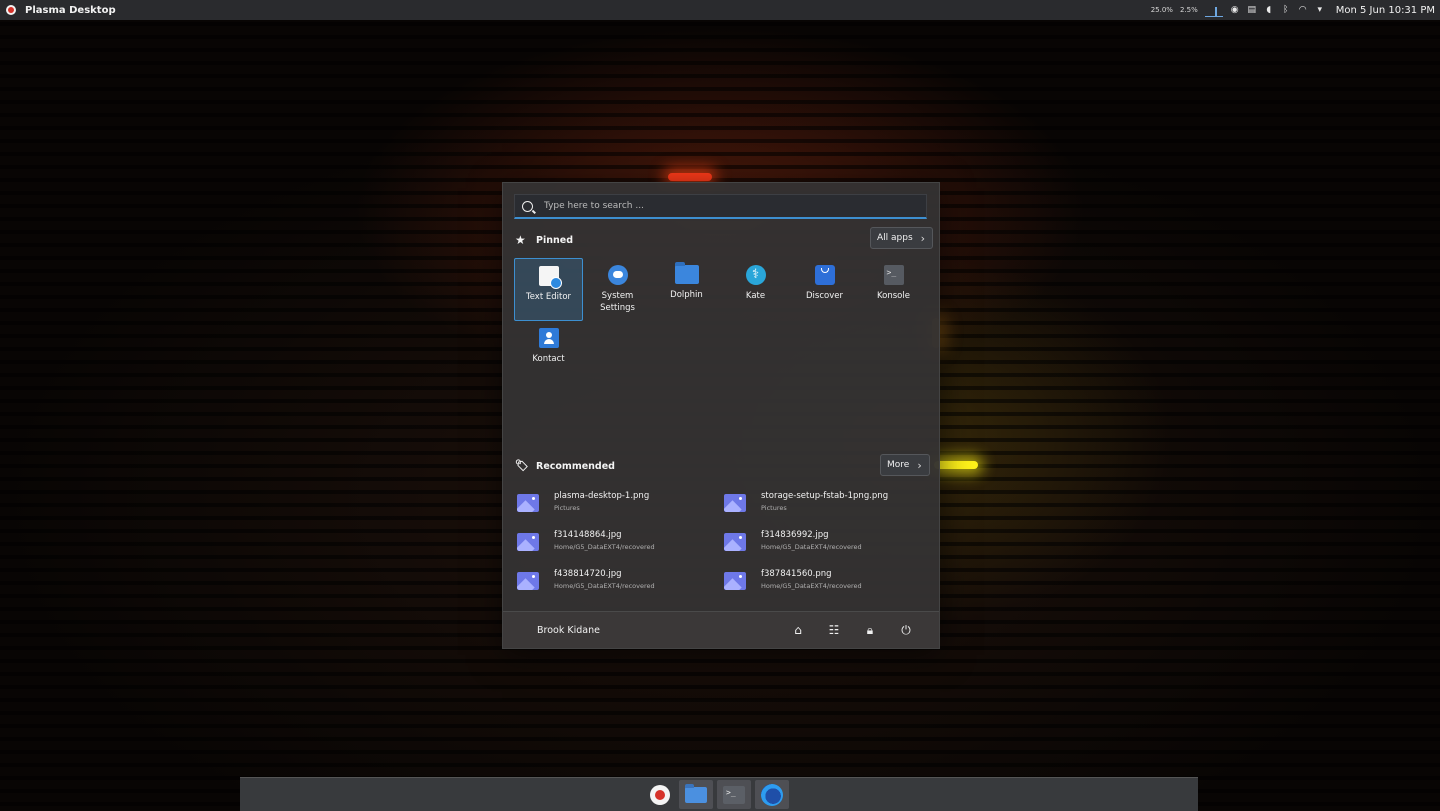 The height and width of the screenshot is (811, 1440). What do you see at coordinates (1269, 10) in the screenshot?
I see `volume-icon: ◖` at bounding box center [1269, 10].